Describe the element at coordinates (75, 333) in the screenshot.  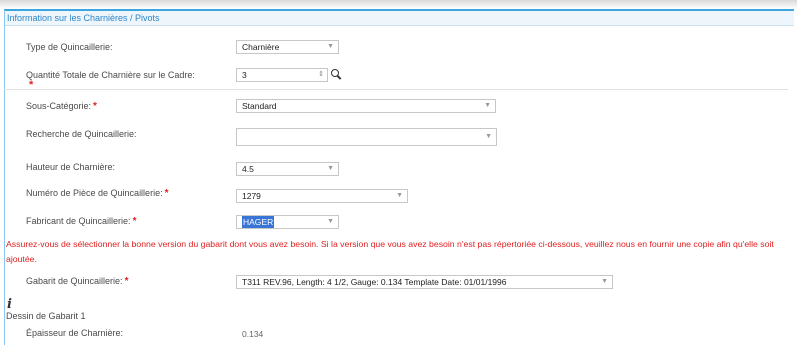
I see `epaisseur-label: Épaisseur de Charnière:` at that location.